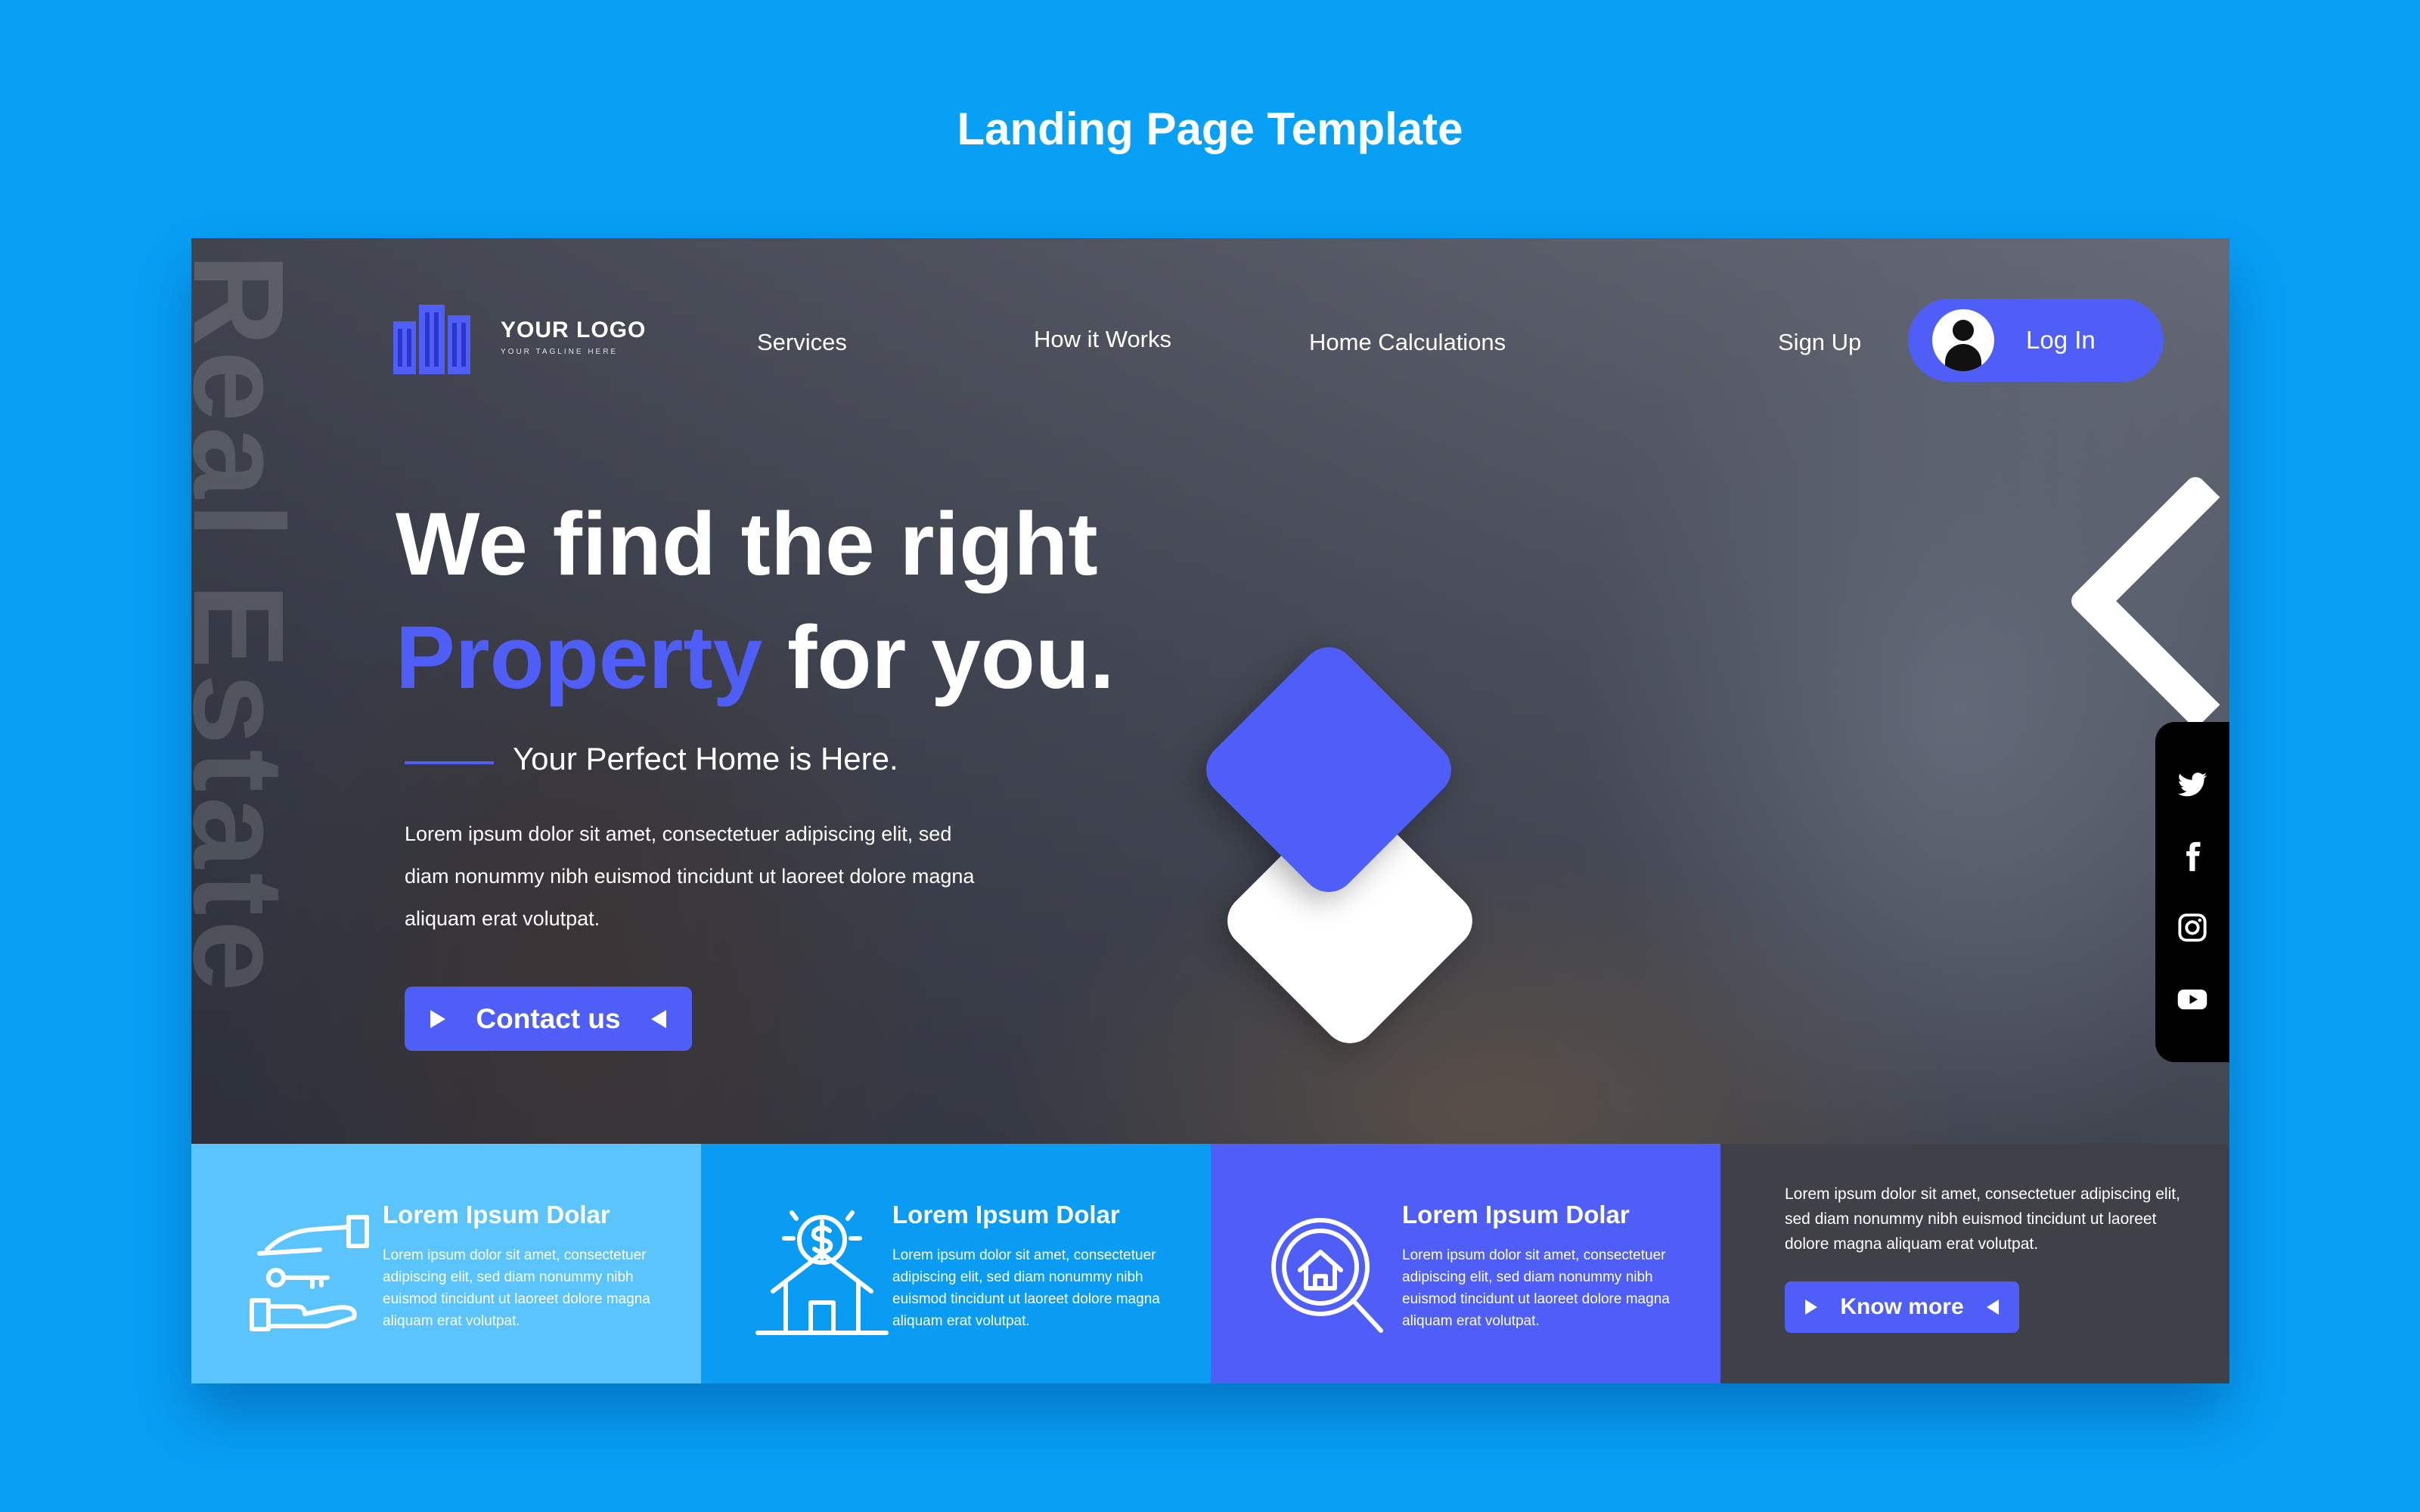 This screenshot has height=1512, width=2420. What do you see at coordinates (2192, 928) in the screenshot?
I see `instagram-icon` at bounding box center [2192, 928].